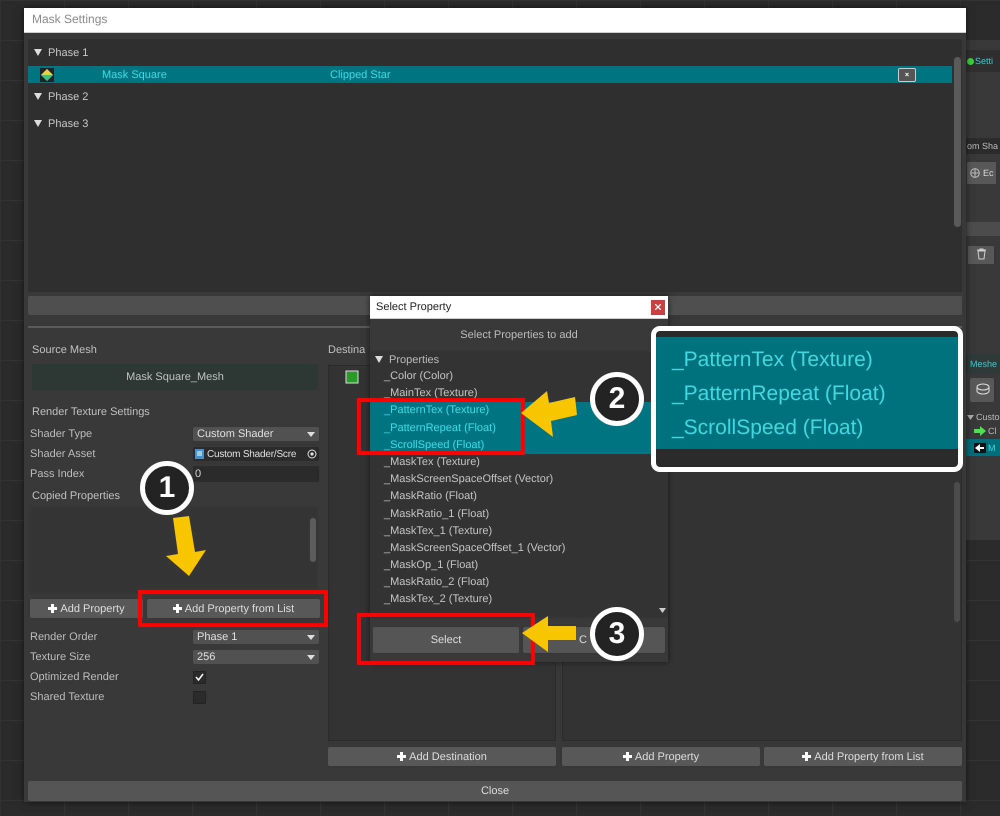 The width and height of the screenshot is (1000, 816). Describe the element at coordinates (90, 412) in the screenshot. I see `section-heading: Render Texture Settings` at that location.